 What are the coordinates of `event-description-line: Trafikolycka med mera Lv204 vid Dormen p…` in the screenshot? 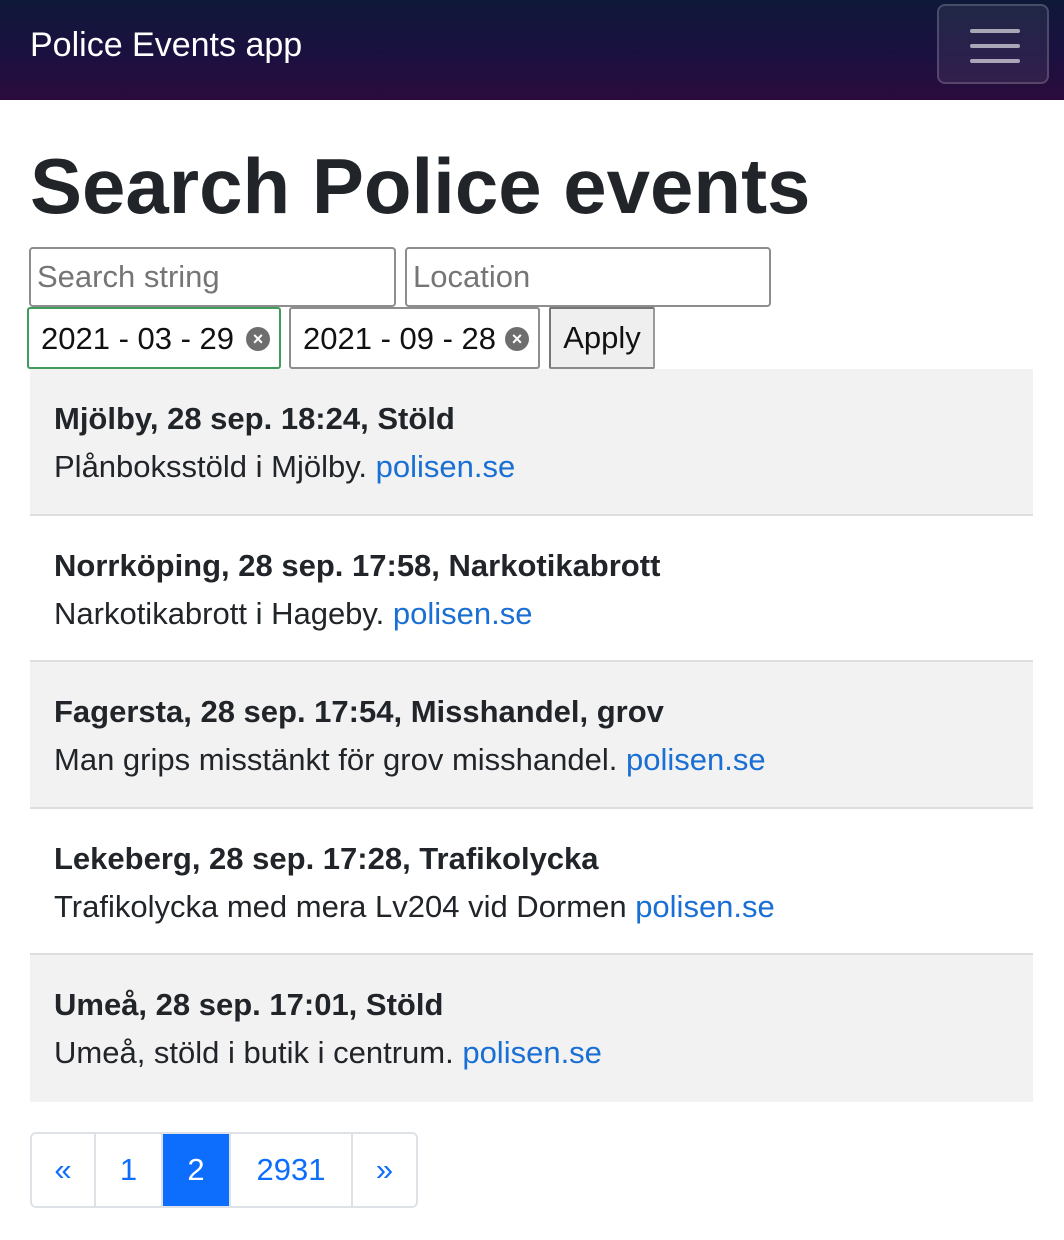 It's located at (531, 907).